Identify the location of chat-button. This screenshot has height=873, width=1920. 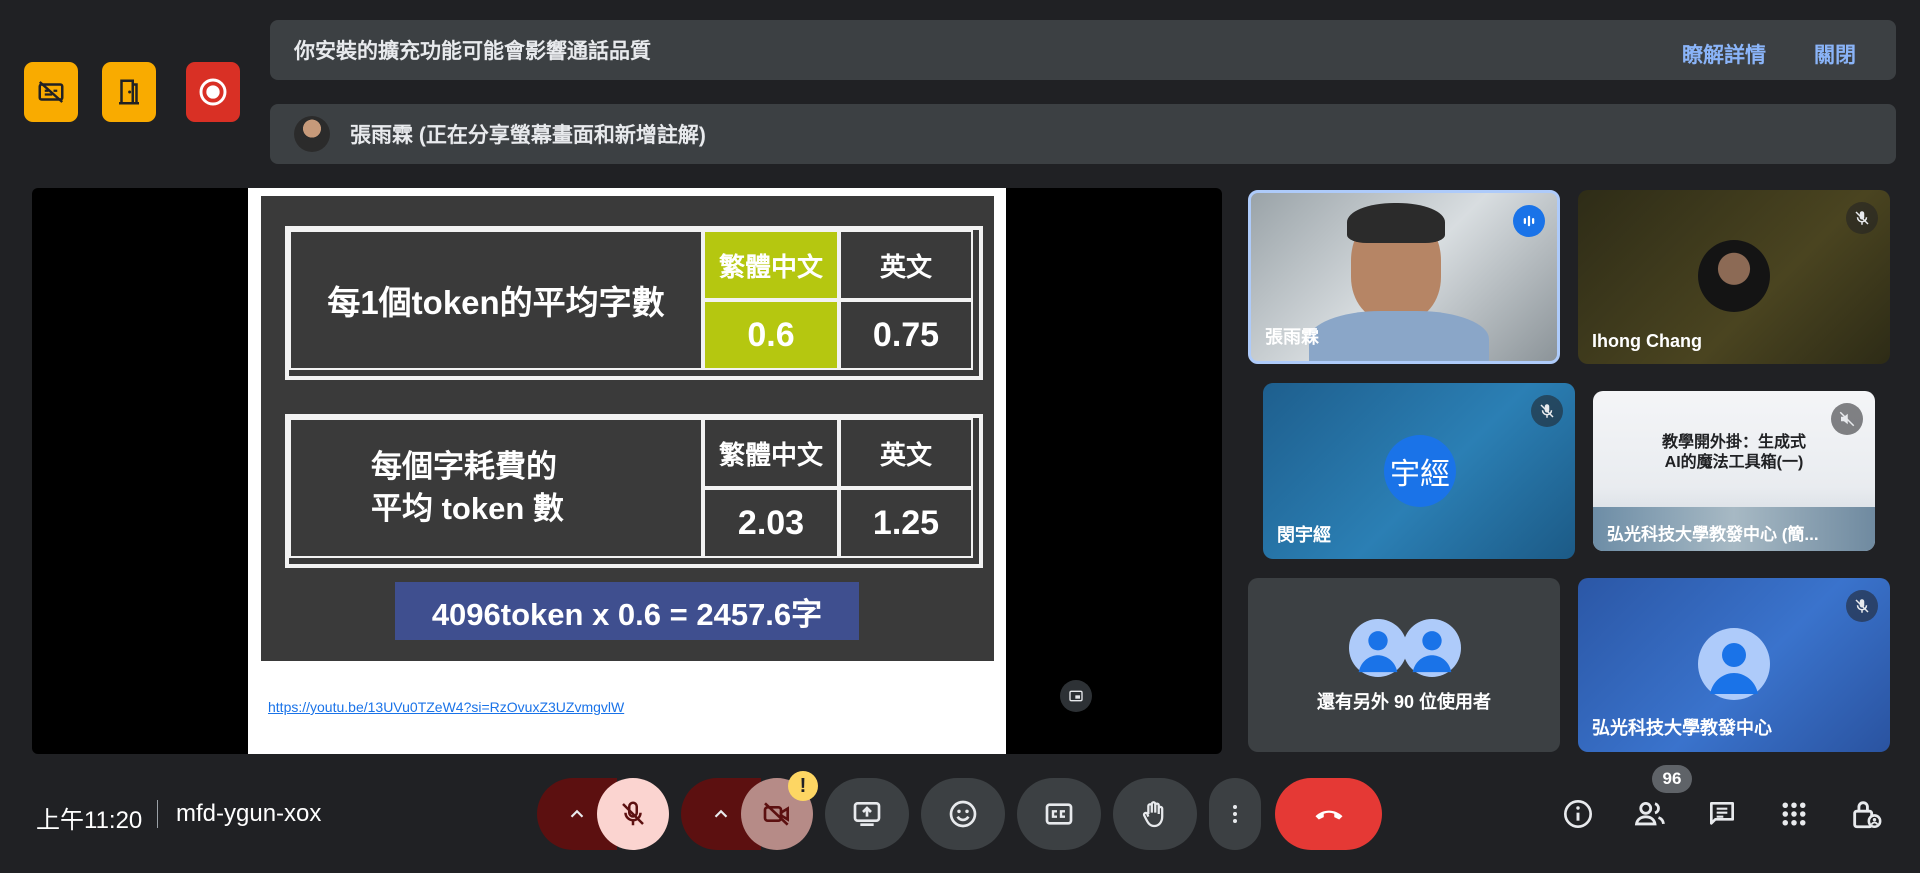
(1722, 814).